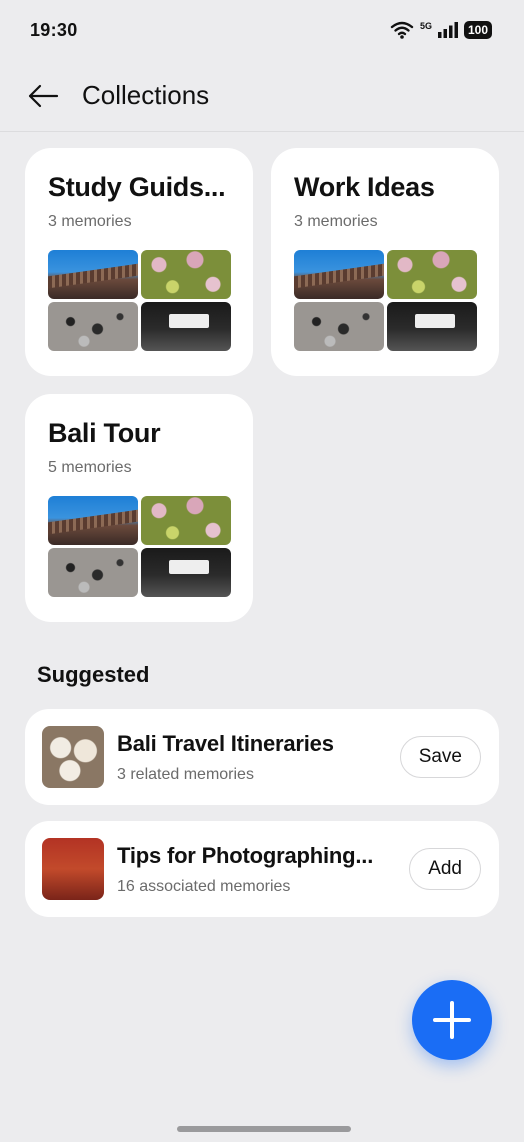 The height and width of the screenshot is (1142, 524). What do you see at coordinates (146, 95) in the screenshot?
I see `page-title: Collections` at bounding box center [146, 95].